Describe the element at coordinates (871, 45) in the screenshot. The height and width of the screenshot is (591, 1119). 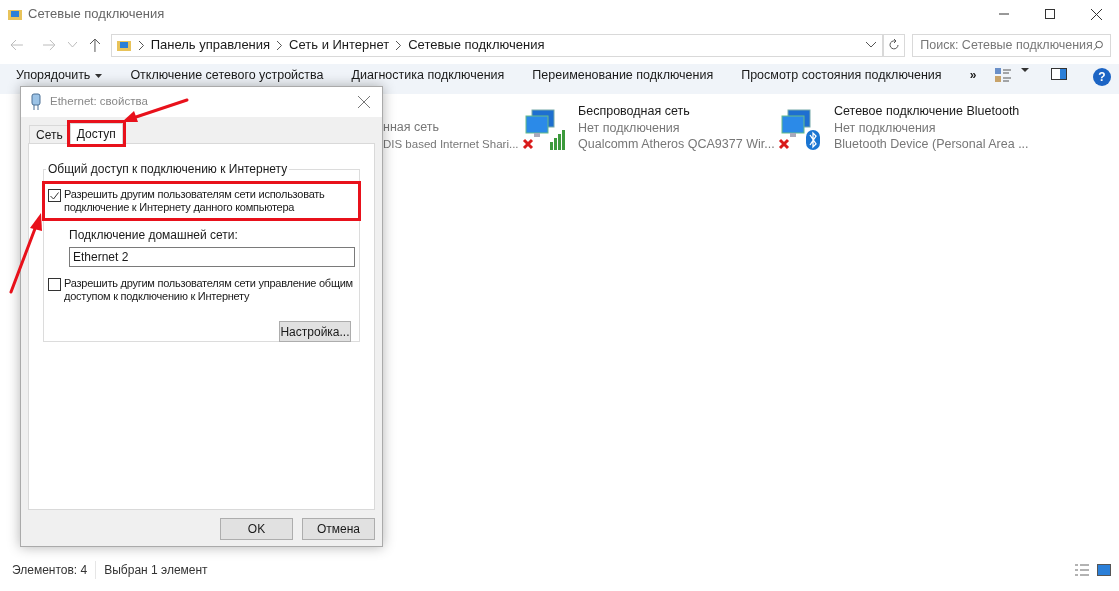
I see `chevron-down-icon` at that location.